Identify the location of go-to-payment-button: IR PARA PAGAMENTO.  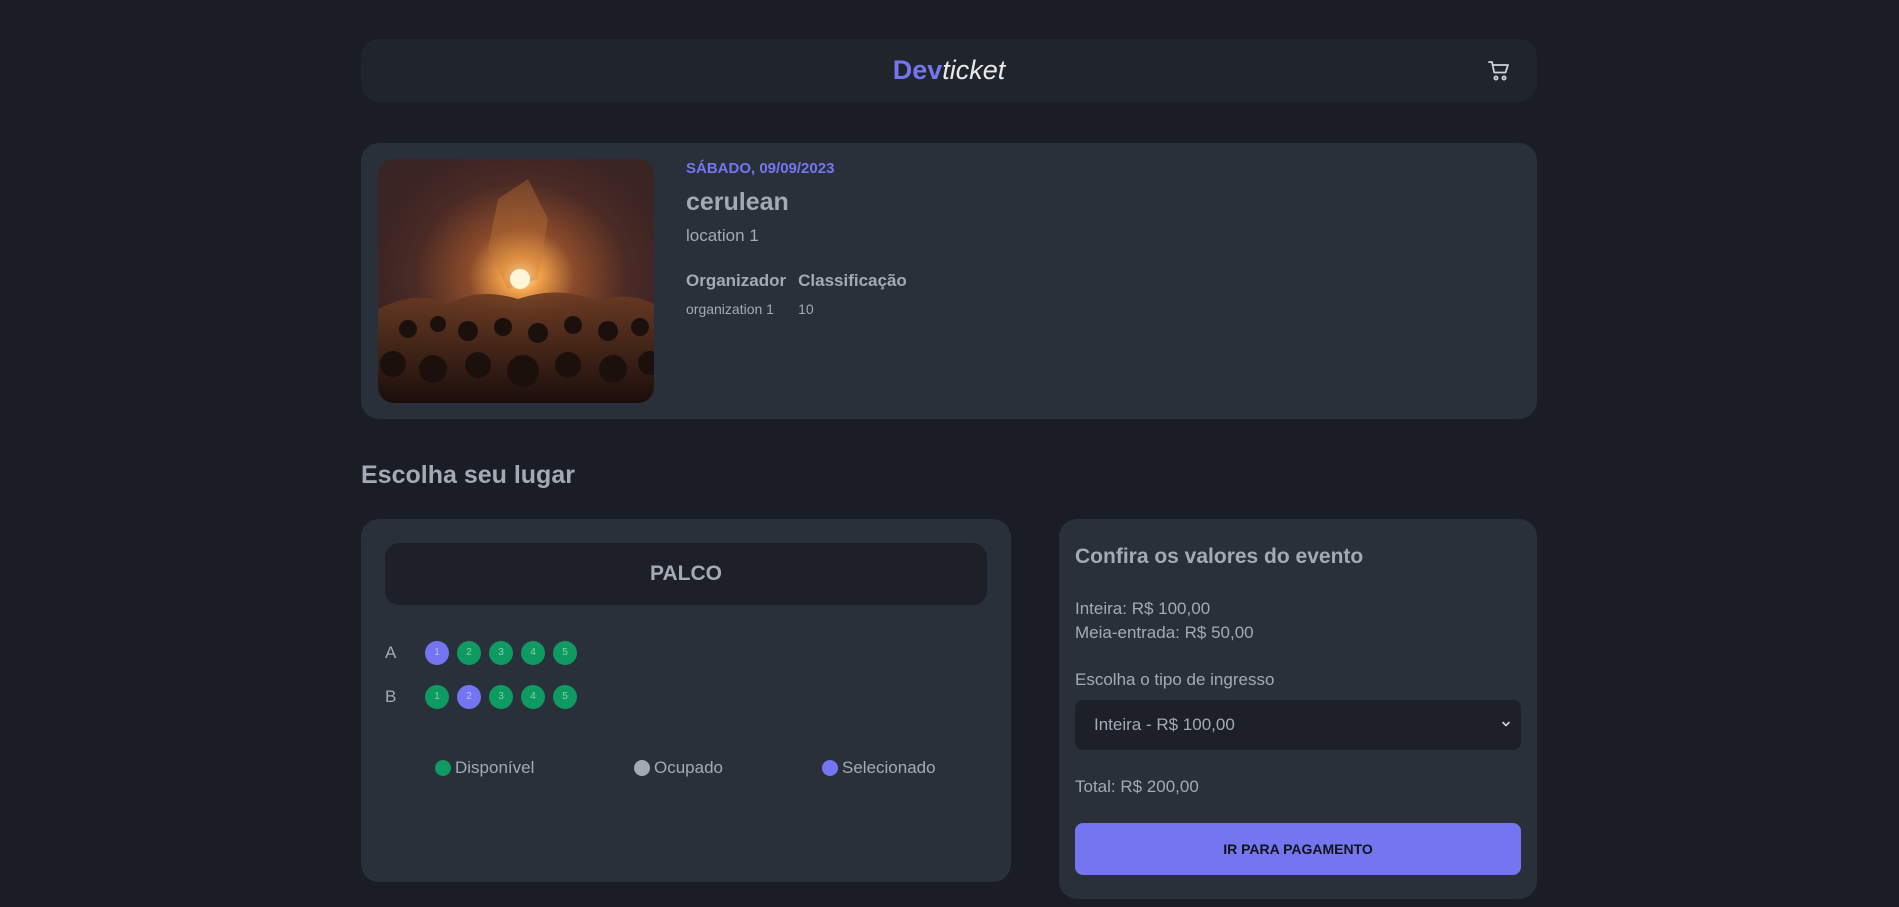
(1298, 849).